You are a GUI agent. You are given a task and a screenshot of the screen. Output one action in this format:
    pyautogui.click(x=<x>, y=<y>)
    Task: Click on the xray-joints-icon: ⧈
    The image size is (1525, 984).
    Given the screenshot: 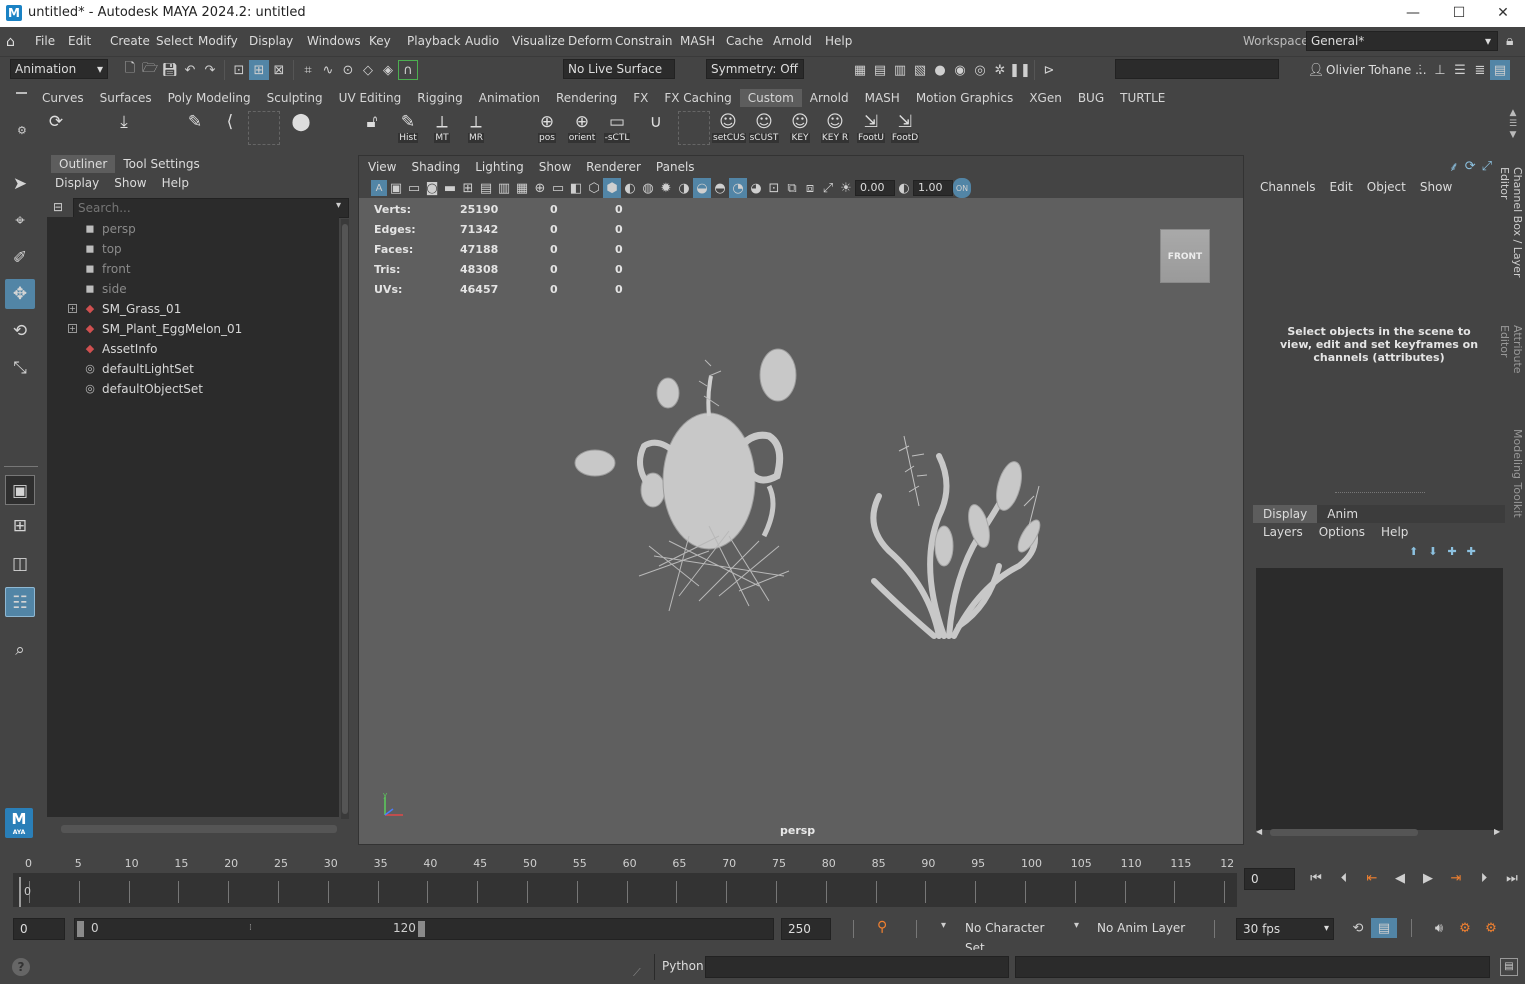 What is the action you would take?
    pyautogui.click(x=810, y=188)
    